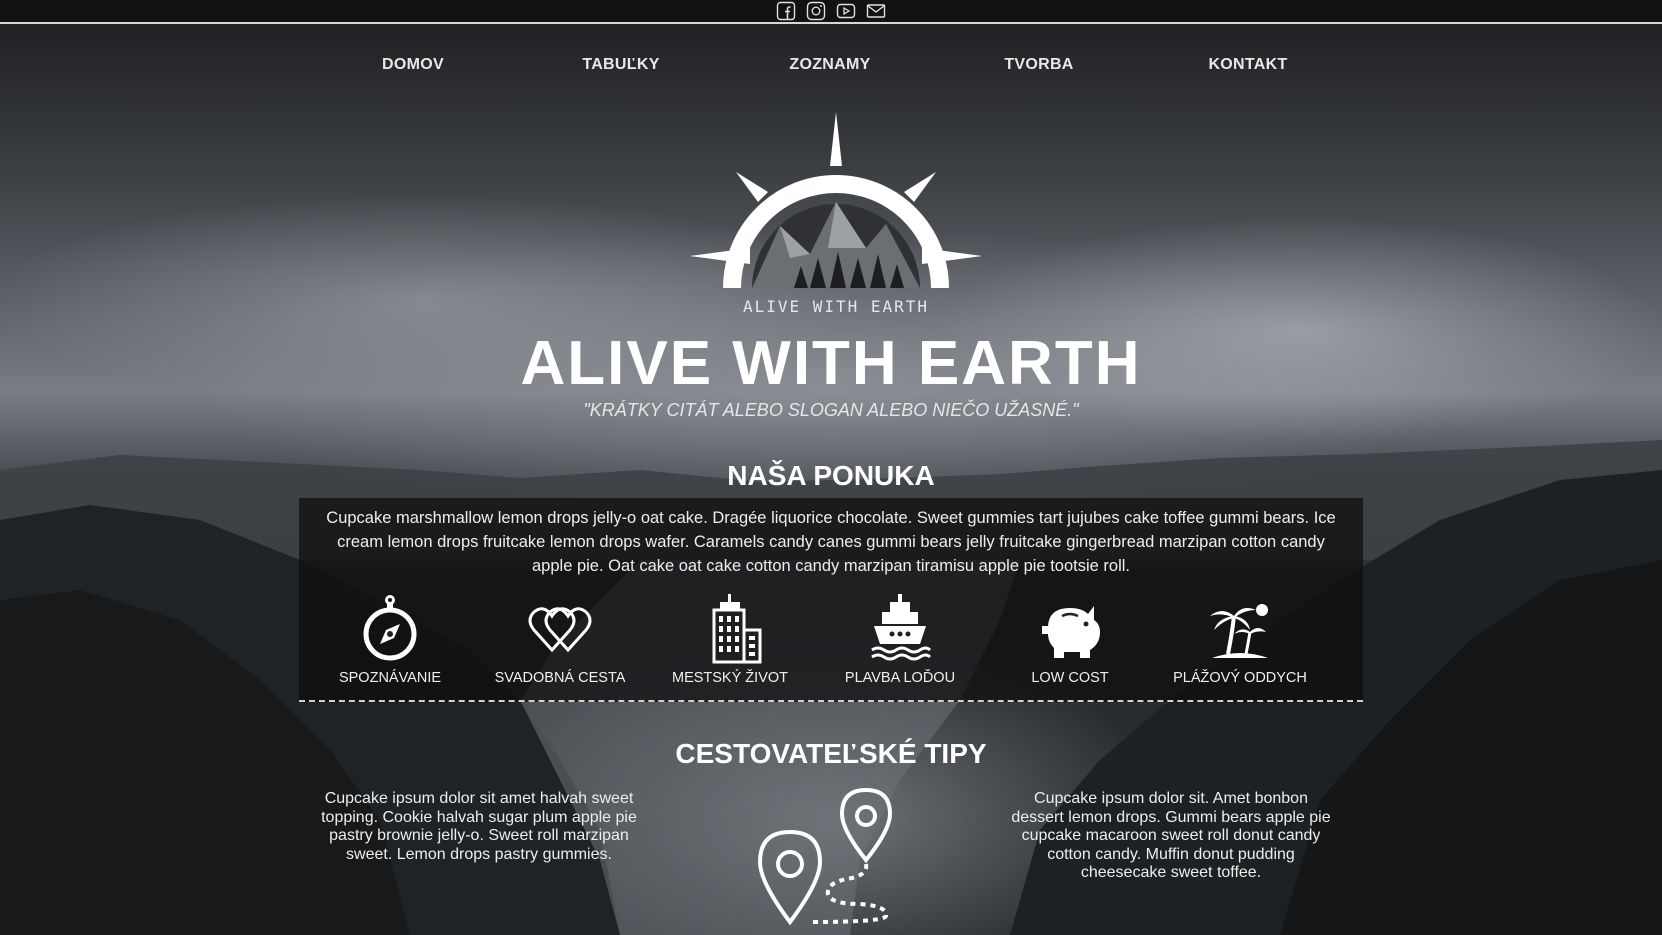 The width and height of the screenshot is (1662, 935). I want to click on nav-item-zoznamy: ZOZNAMY, so click(830, 65).